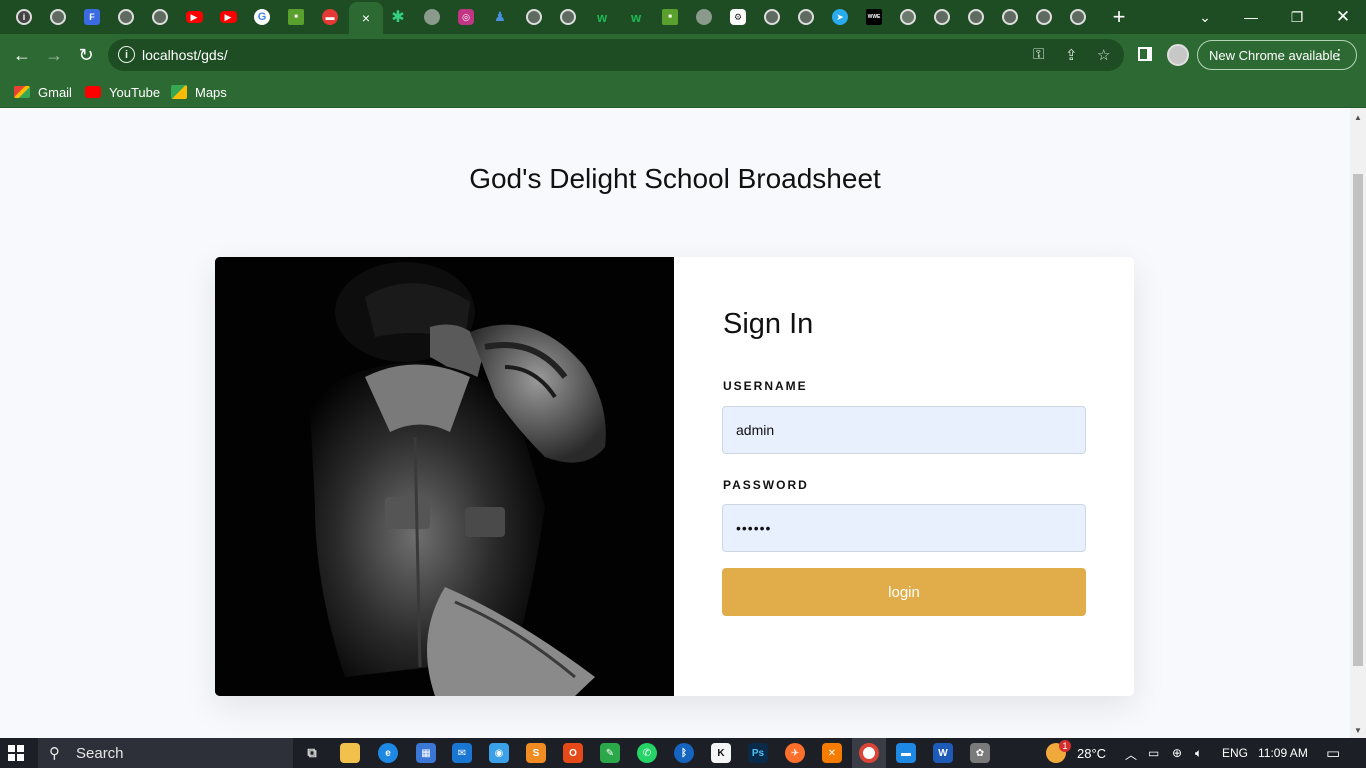 This screenshot has width=1366, height=768. I want to click on file-explorer-icon, so click(350, 753).